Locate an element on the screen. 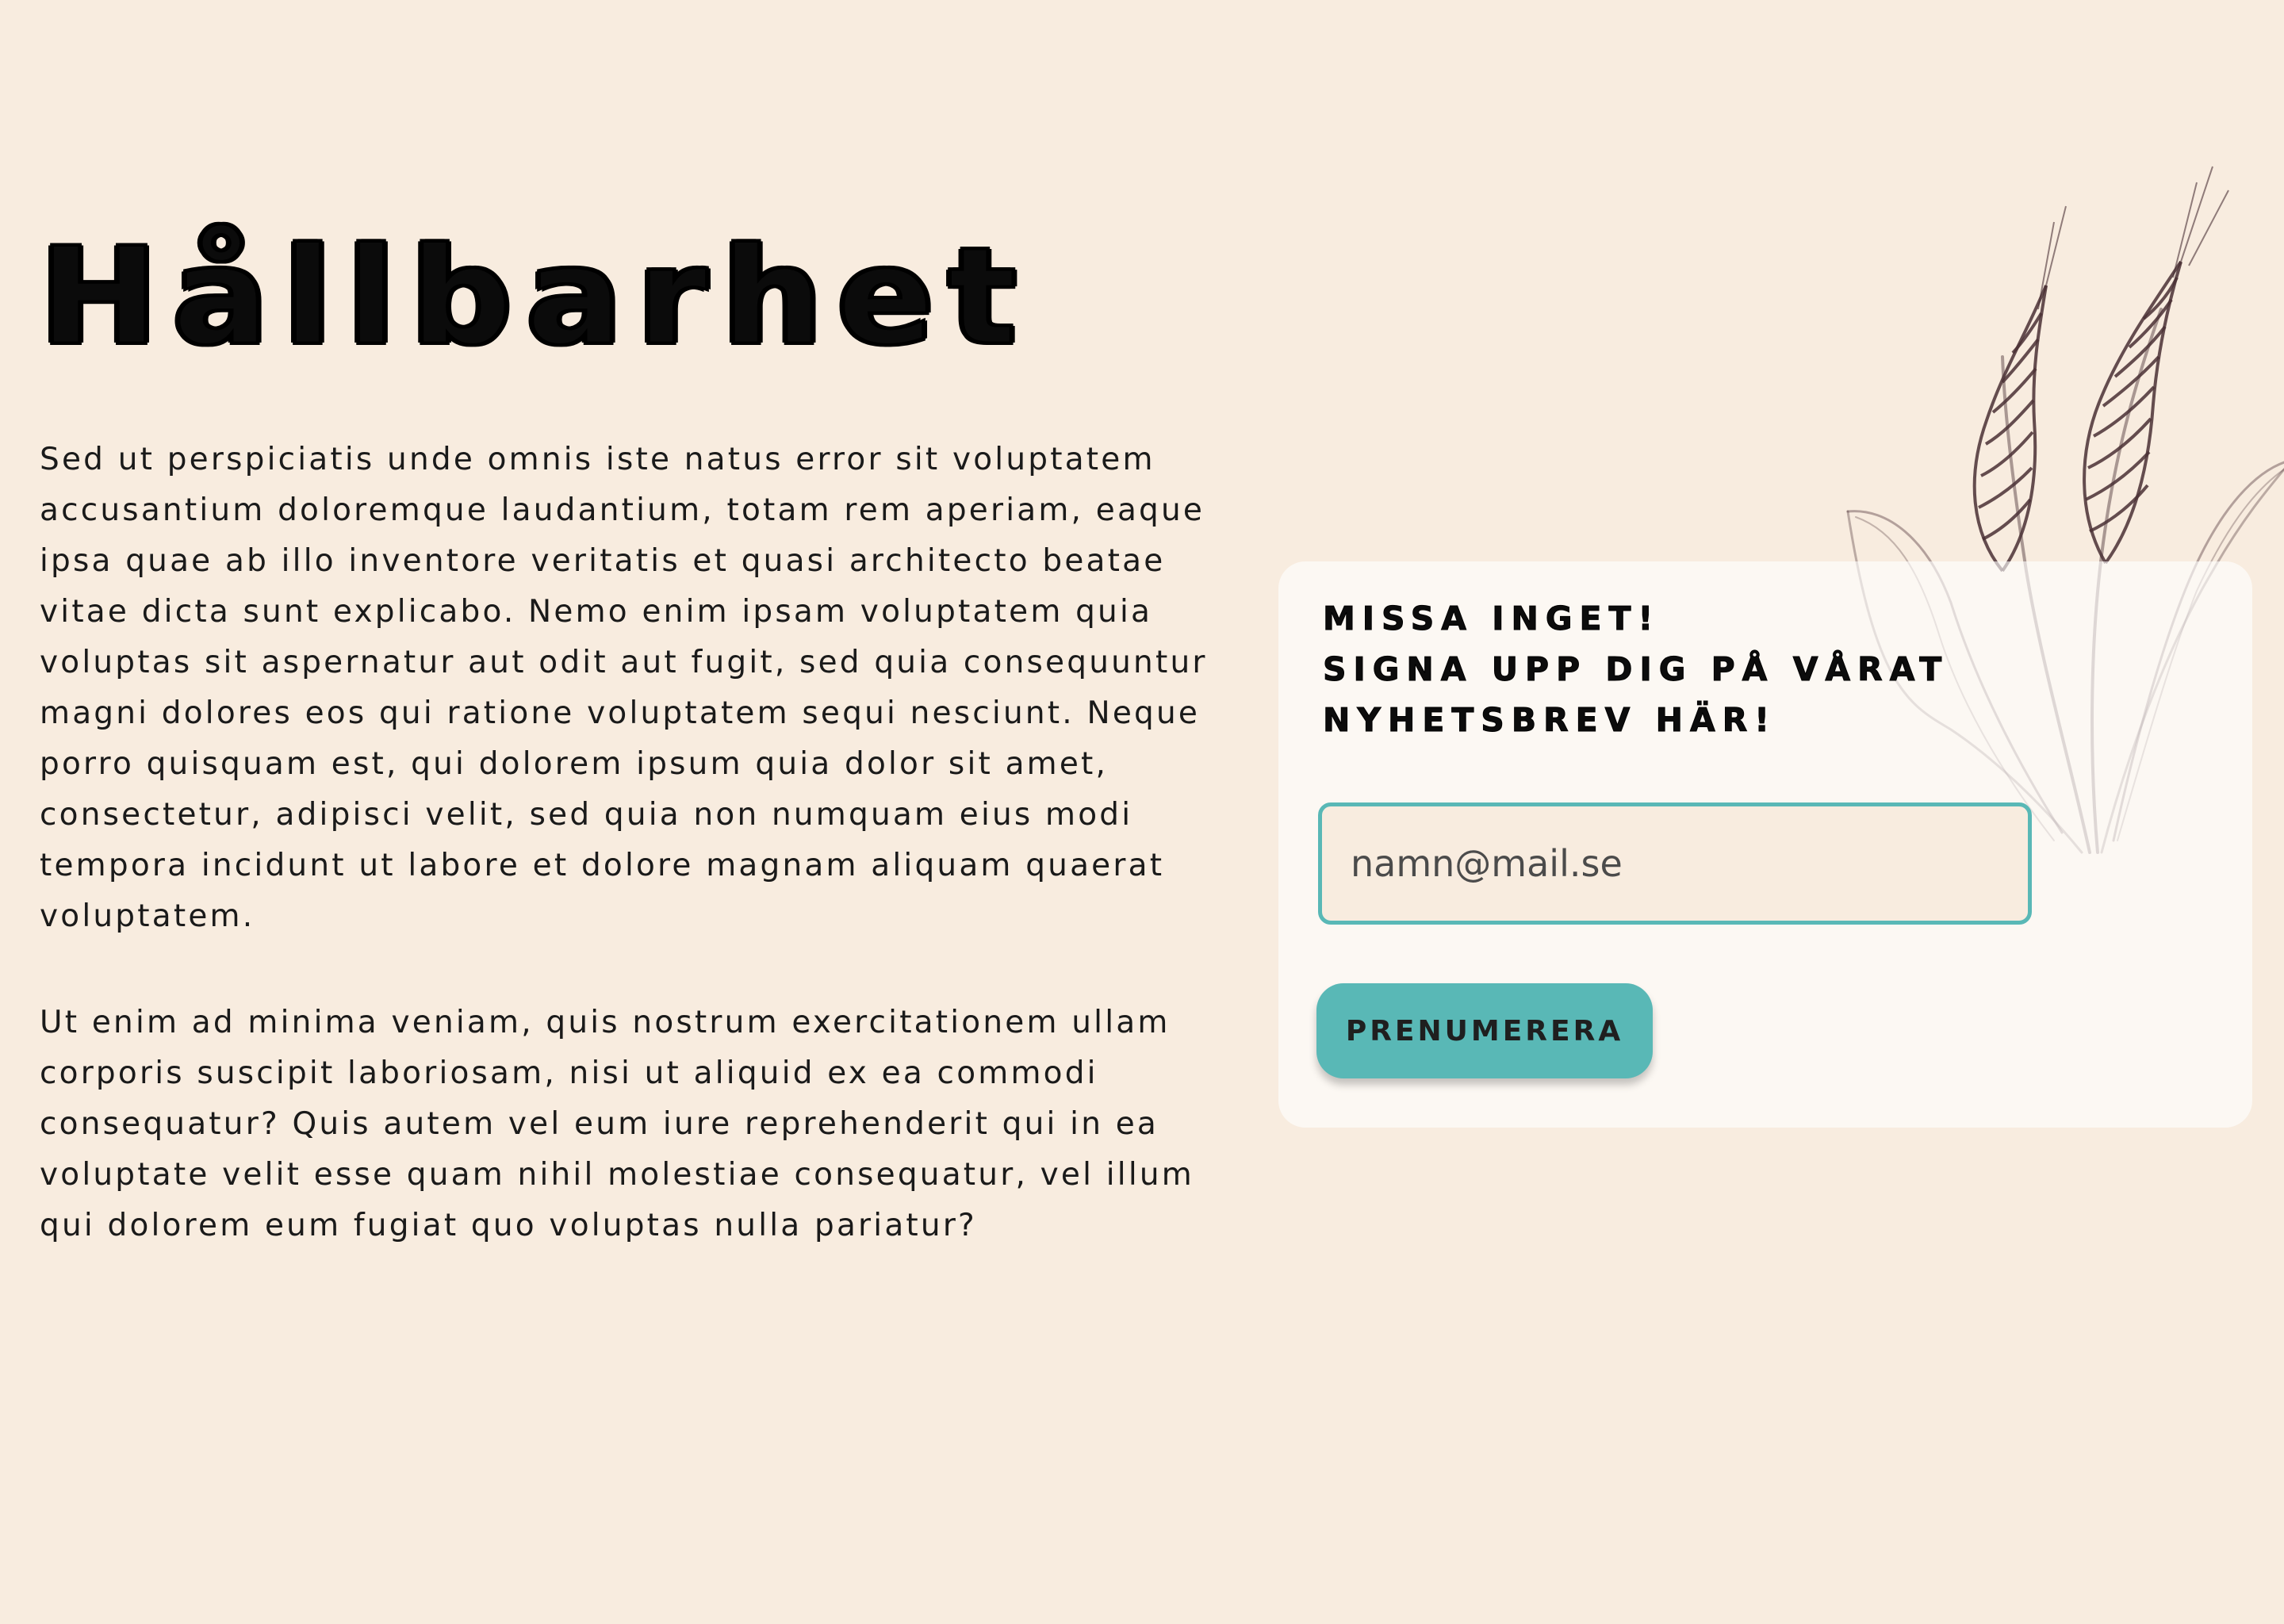  newsletter-heading-line: MISSA INGET! is located at coordinates (1491, 618).